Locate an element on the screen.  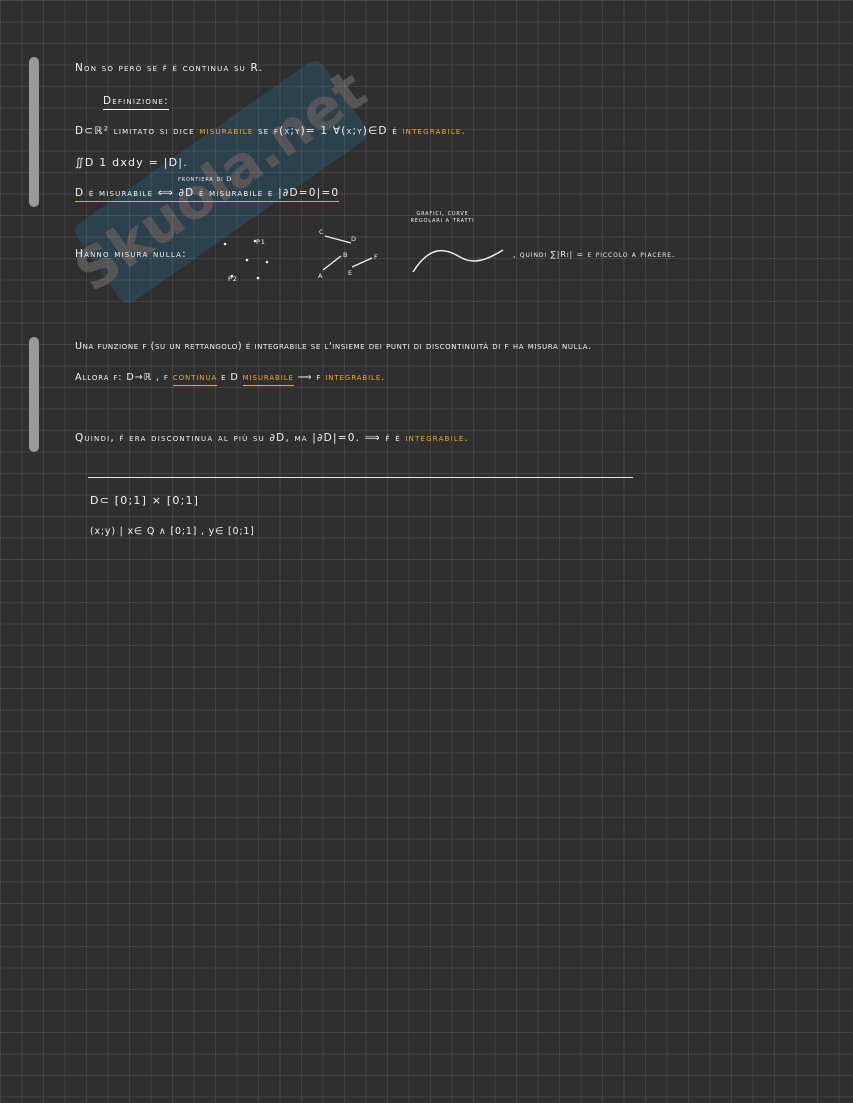
l3-part-b: se f(x;y)= 1 ∀(x;y)∈D é is located at coordinates (328, 131).